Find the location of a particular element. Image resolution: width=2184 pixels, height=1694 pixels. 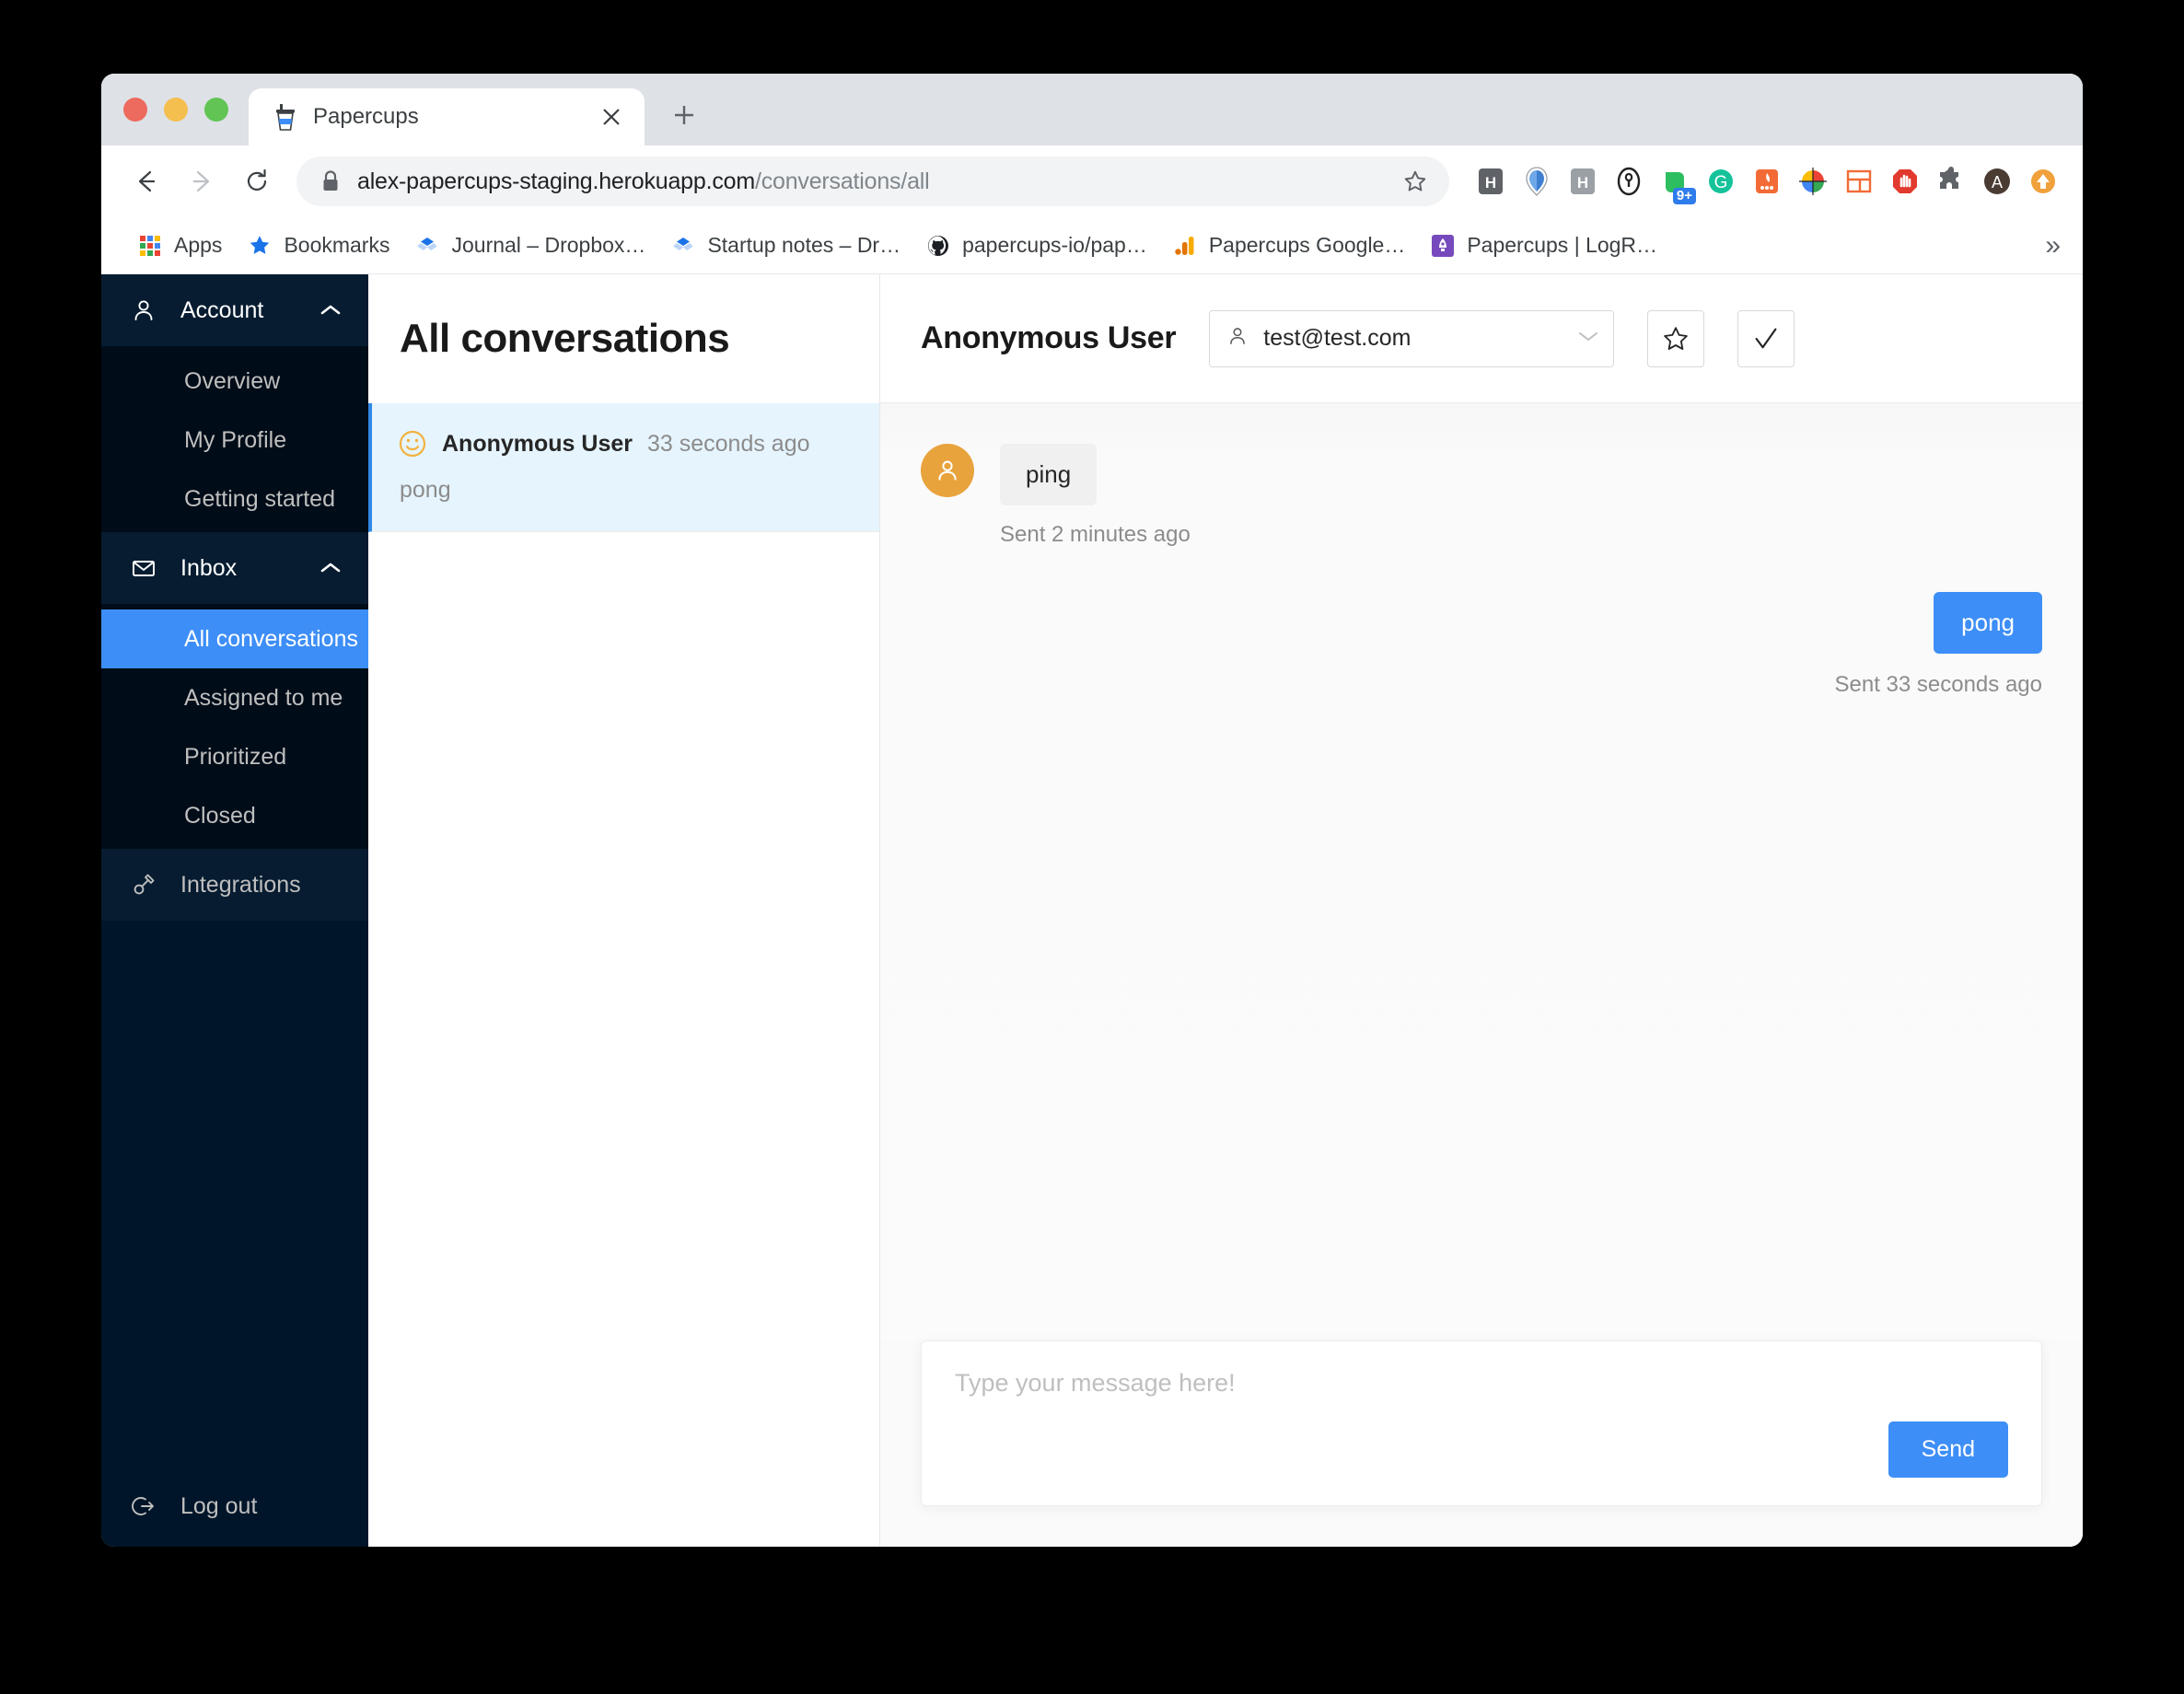

conversation-customer-name: Anonymous User is located at coordinates (537, 443).